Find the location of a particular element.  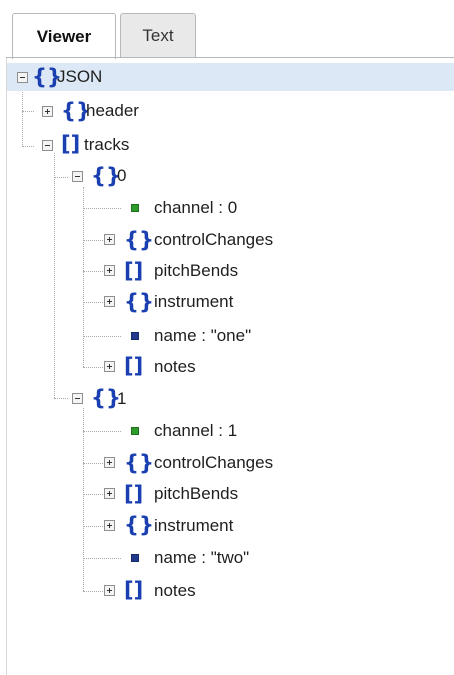

node-label-header: header is located at coordinates (112, 111).